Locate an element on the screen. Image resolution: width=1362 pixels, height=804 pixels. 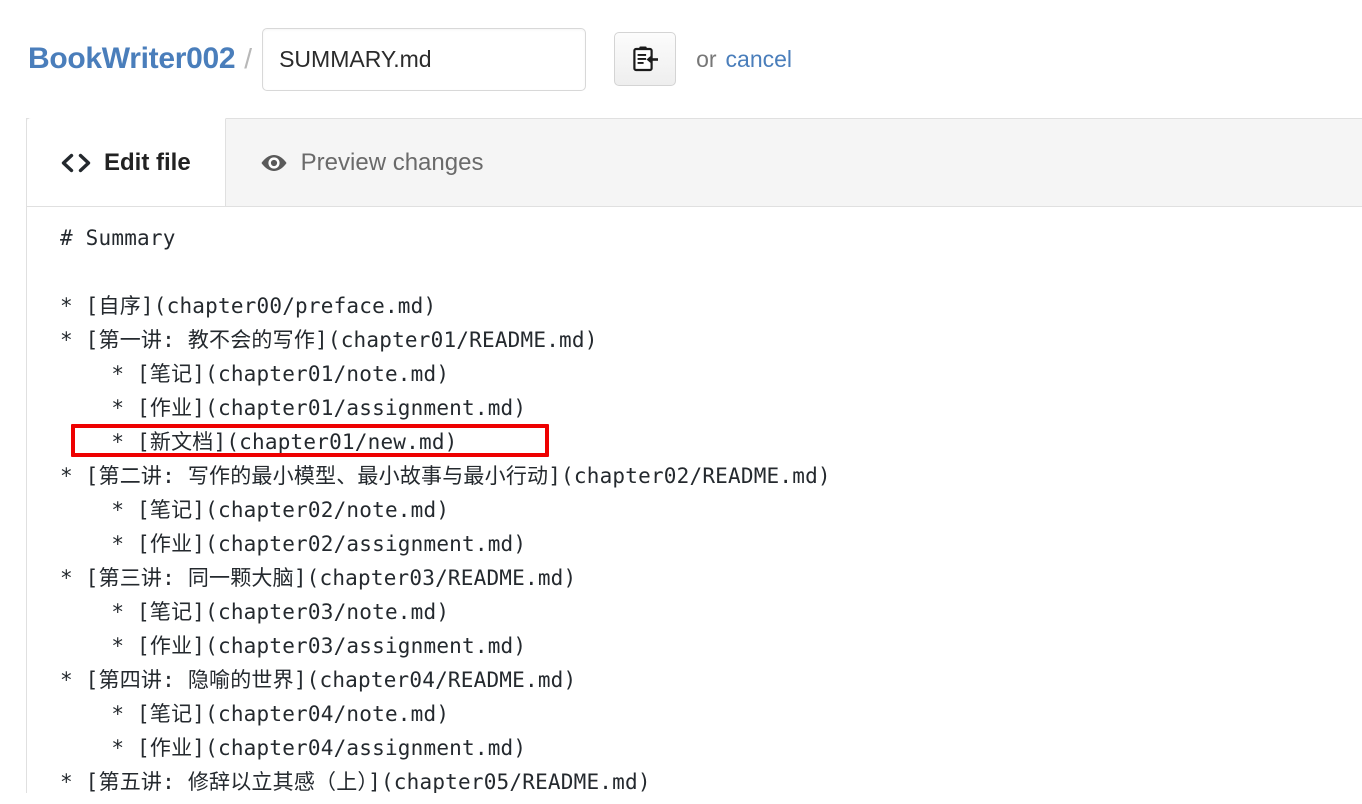
code-brackets-icon is located at coordinates (76, 163).